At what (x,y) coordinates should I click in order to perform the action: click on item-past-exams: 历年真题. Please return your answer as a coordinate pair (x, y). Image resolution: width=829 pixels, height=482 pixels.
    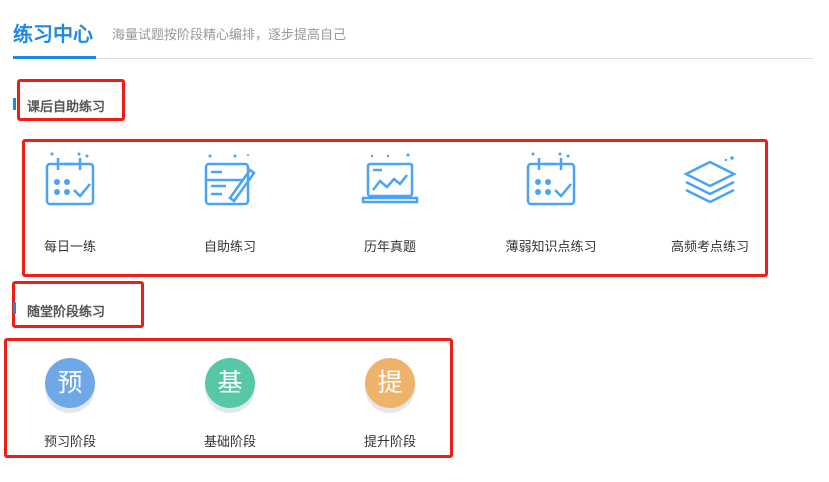
    Looking at the image, I should click on (390, 205).